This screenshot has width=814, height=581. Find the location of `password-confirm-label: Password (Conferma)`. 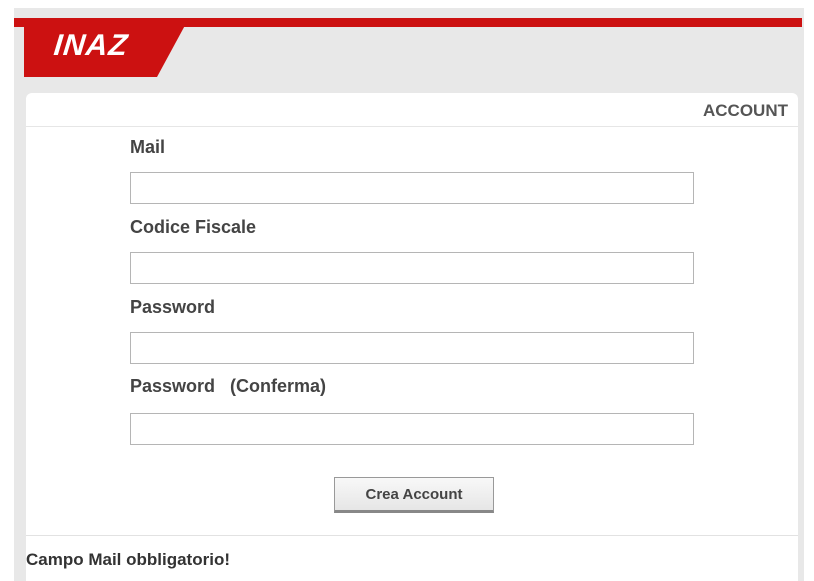

password-confirm-label: Password (Conferma) is located at coordinates (228, 386).